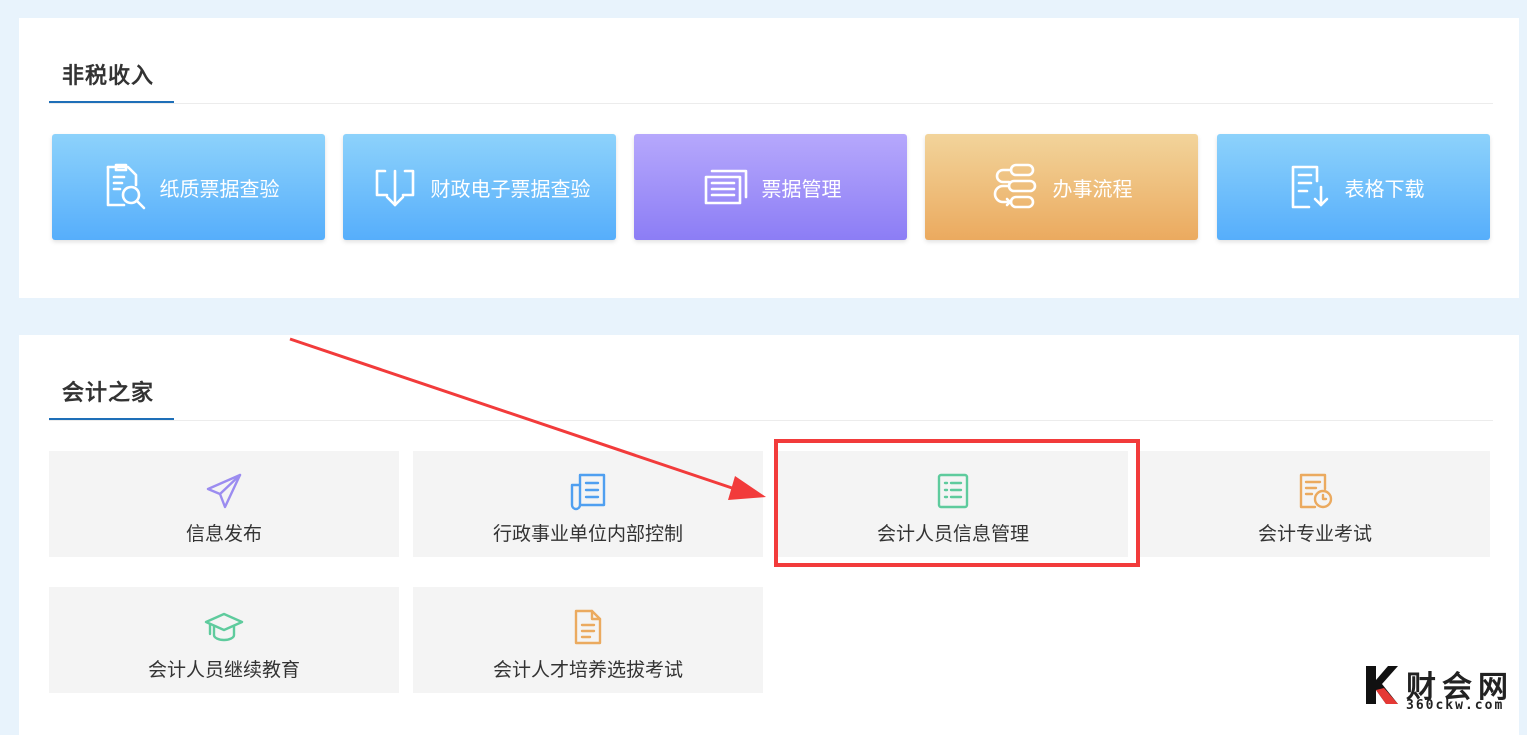 The height and width of the screenshot is (735, 1527). I want to click on annotation-arrow, so click(527, 418).